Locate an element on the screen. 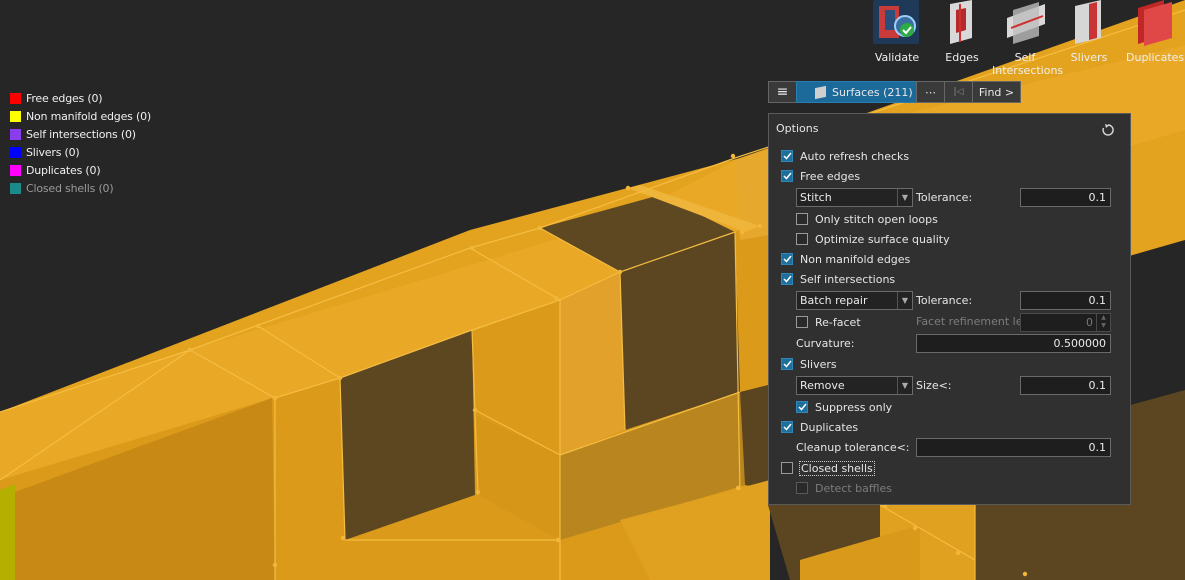 This screenshot has width=1185, height=580. options-title: Options is located at coordinates (797, 128).